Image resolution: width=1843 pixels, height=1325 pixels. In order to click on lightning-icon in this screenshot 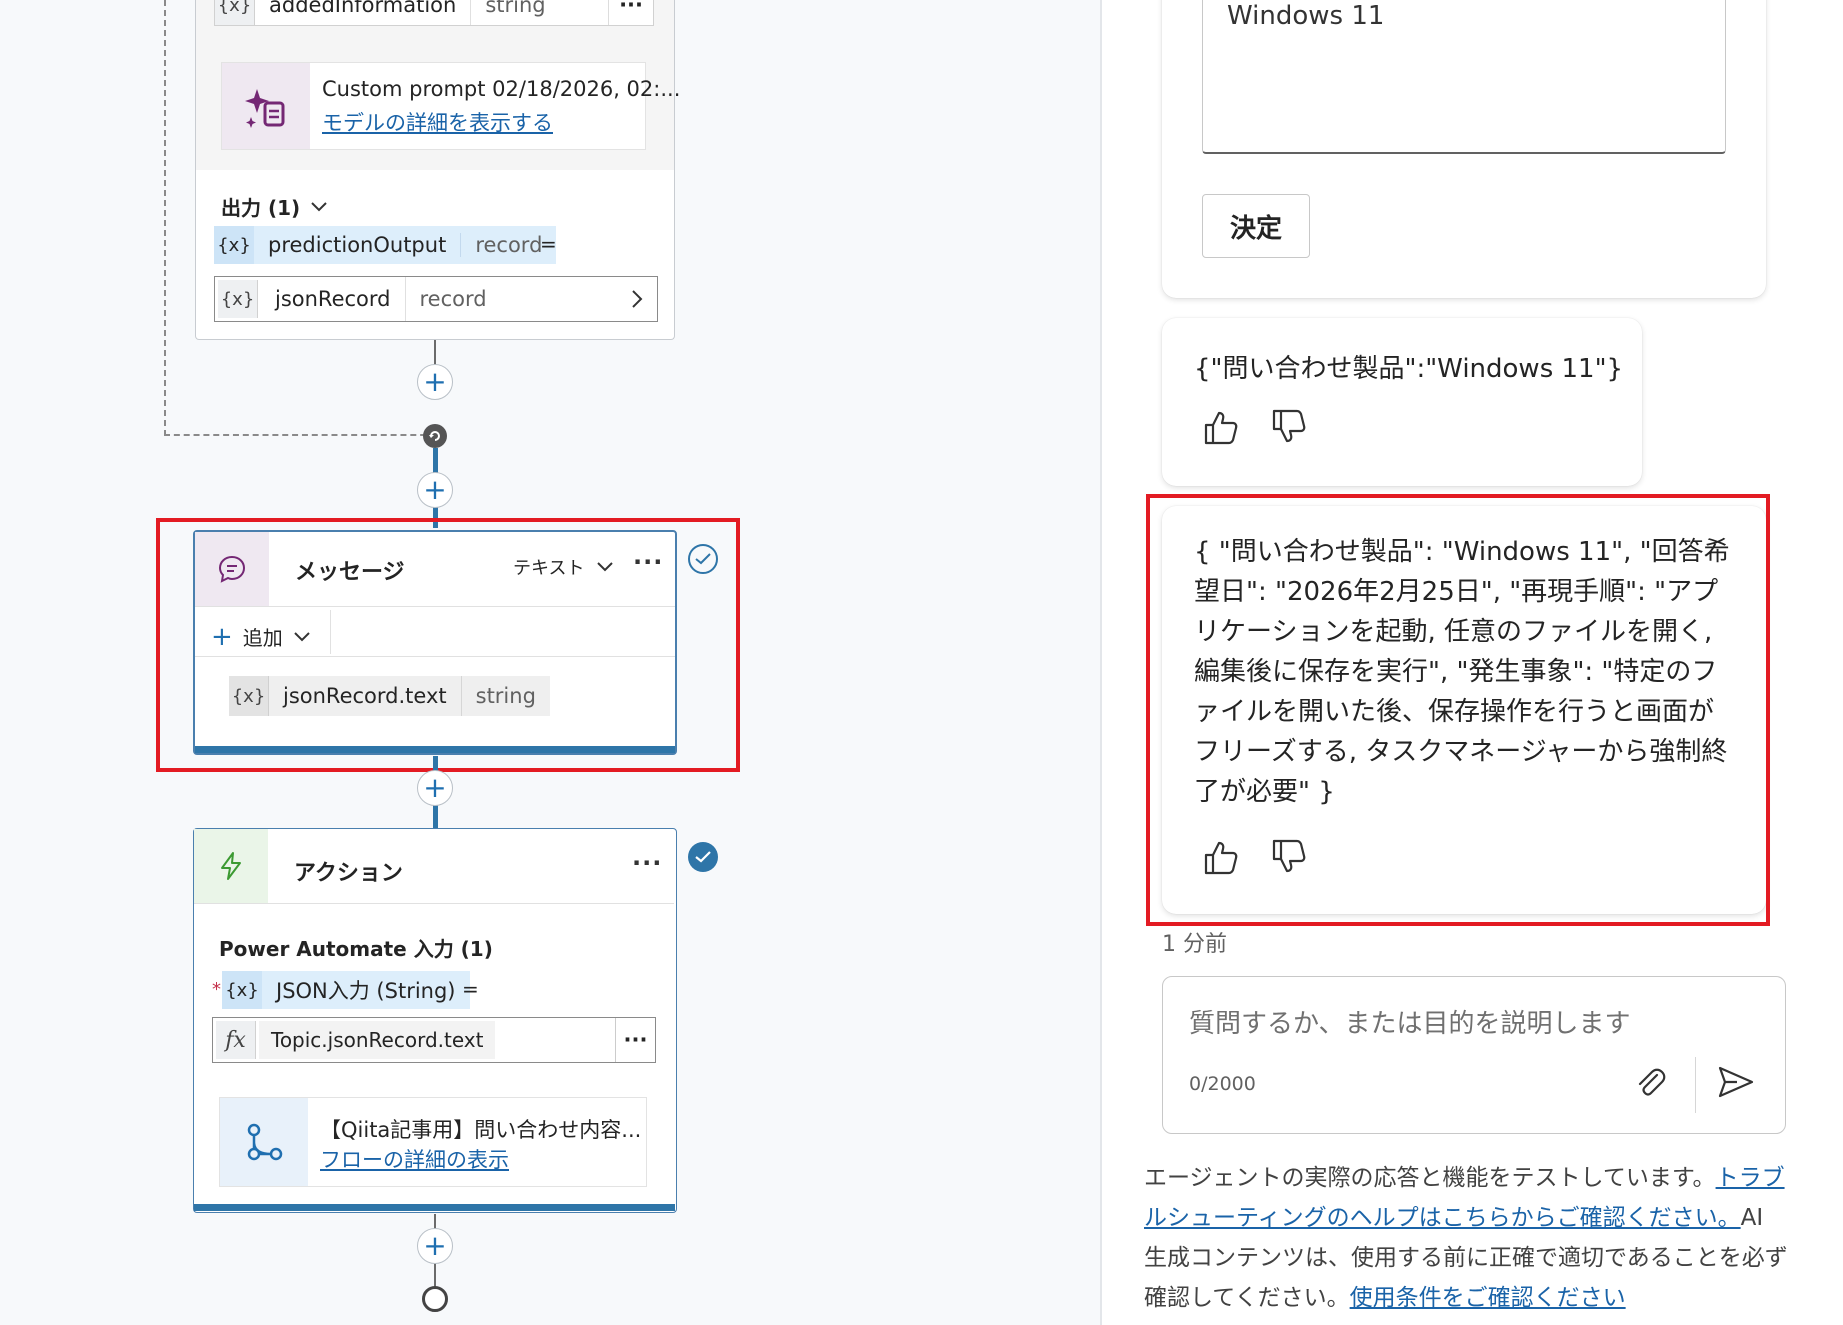, I will do `click(231, 866)`.